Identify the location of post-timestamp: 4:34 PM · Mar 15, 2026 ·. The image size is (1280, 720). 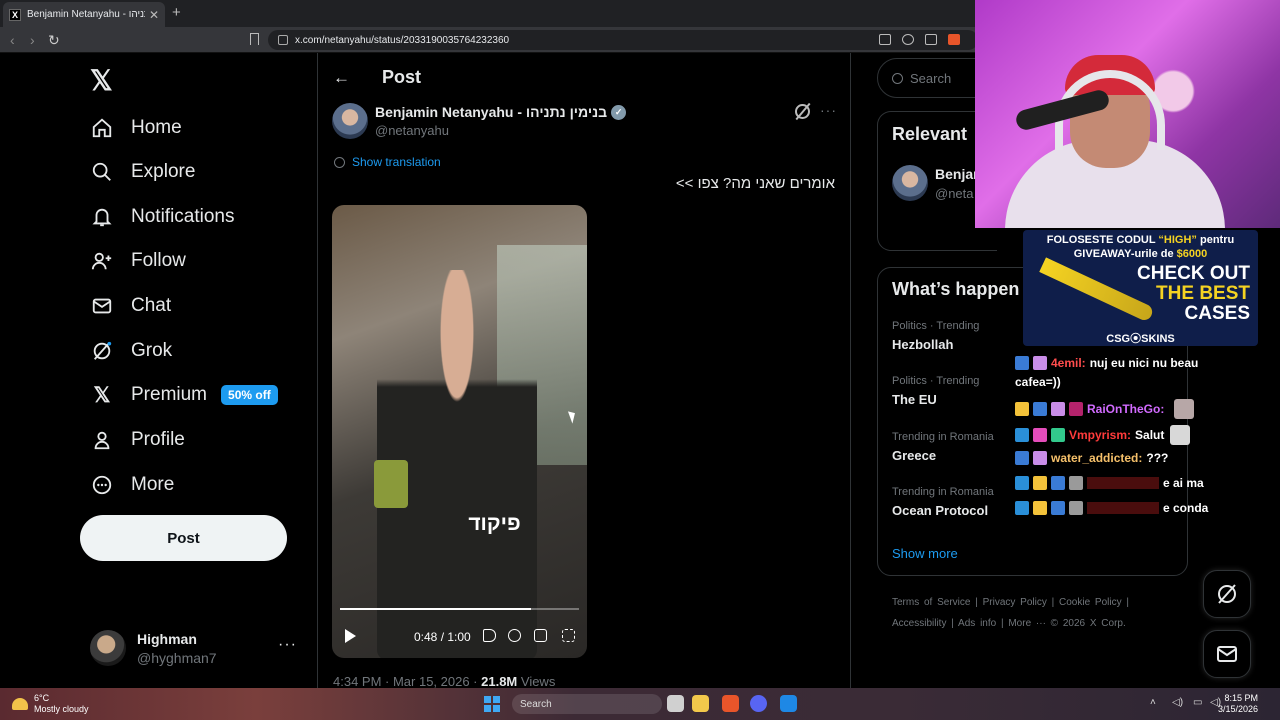
(407, 681).